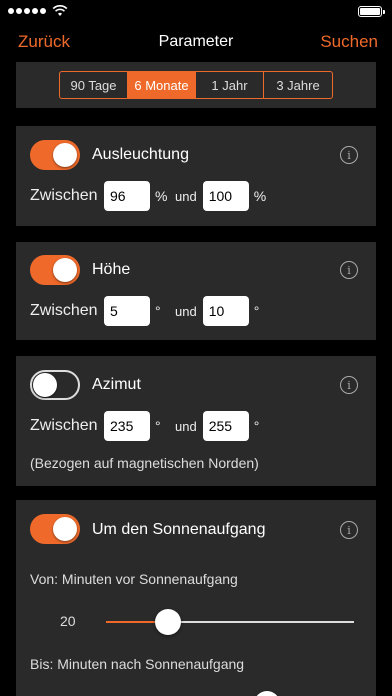 The height and width of the screenshot is (696, 392). What do you see at coordinates (94, 85) in the screenshot?
I see `segment-90-days: 90 Tage` at bounding box center [94, 85].